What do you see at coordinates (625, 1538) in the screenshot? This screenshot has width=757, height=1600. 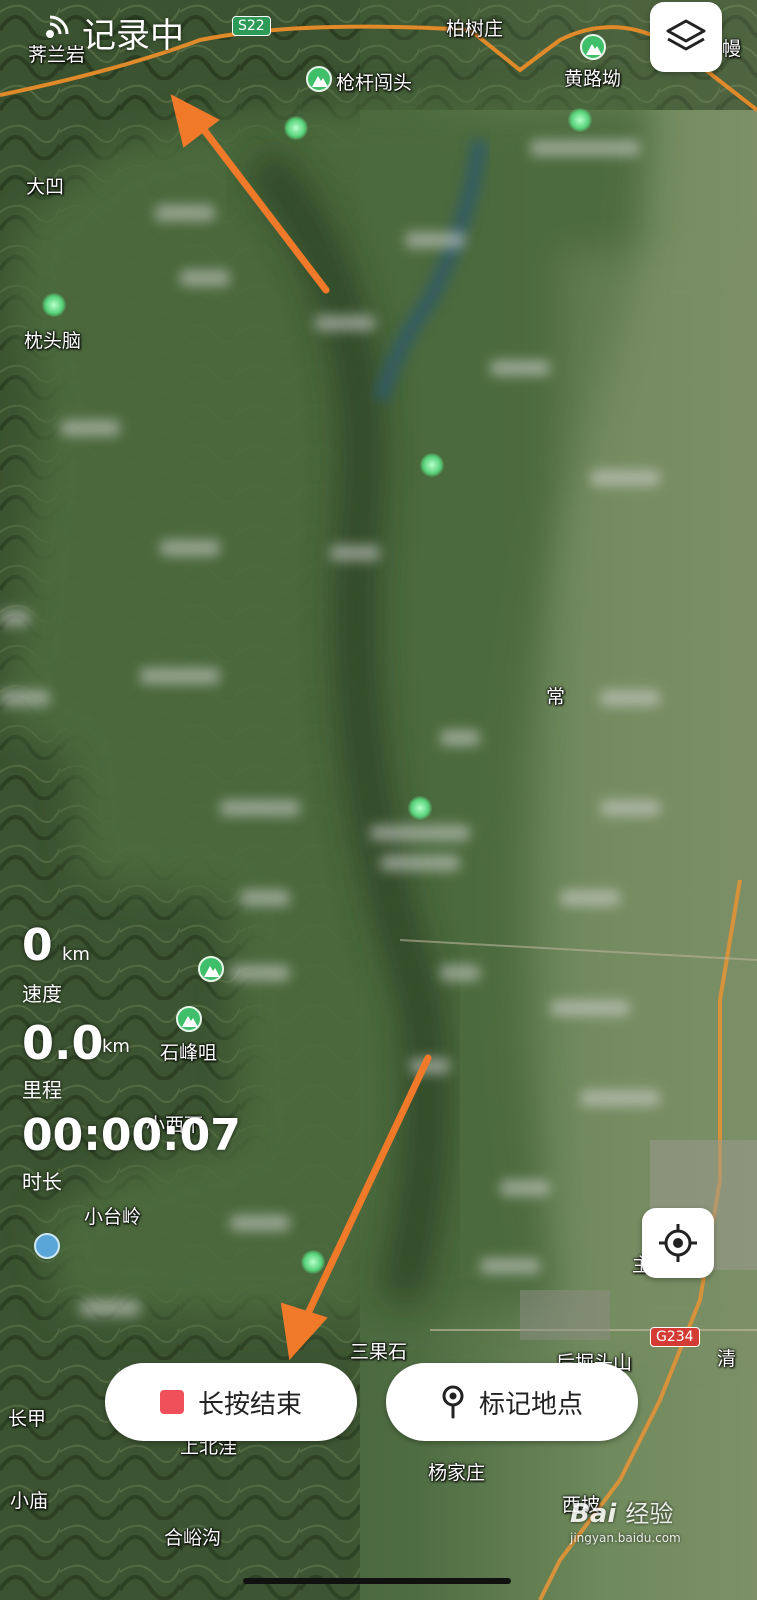 I see `watermark-url: jingyan.baidu.com` at bounding box center [625, 1538].